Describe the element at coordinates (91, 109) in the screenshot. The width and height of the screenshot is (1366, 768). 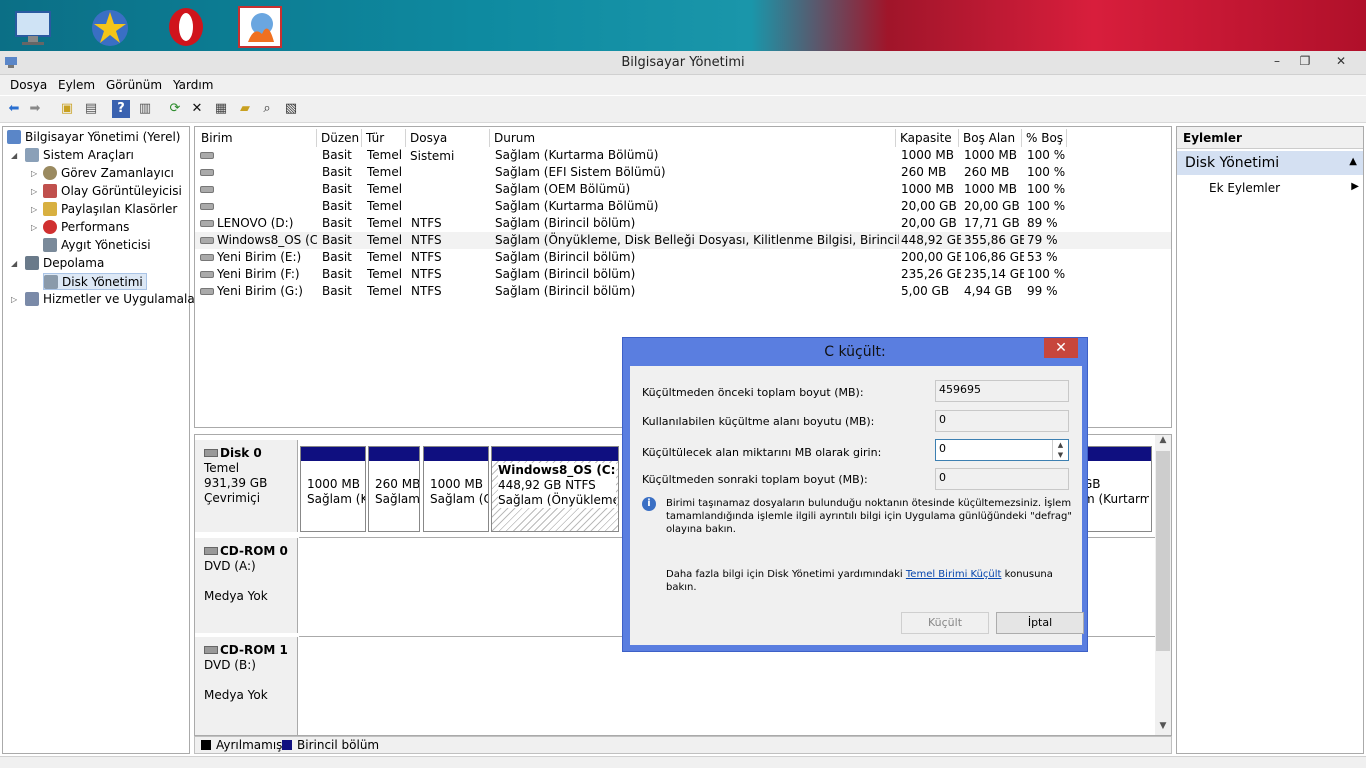
I see `show-tree-icon: ▤` at that location.